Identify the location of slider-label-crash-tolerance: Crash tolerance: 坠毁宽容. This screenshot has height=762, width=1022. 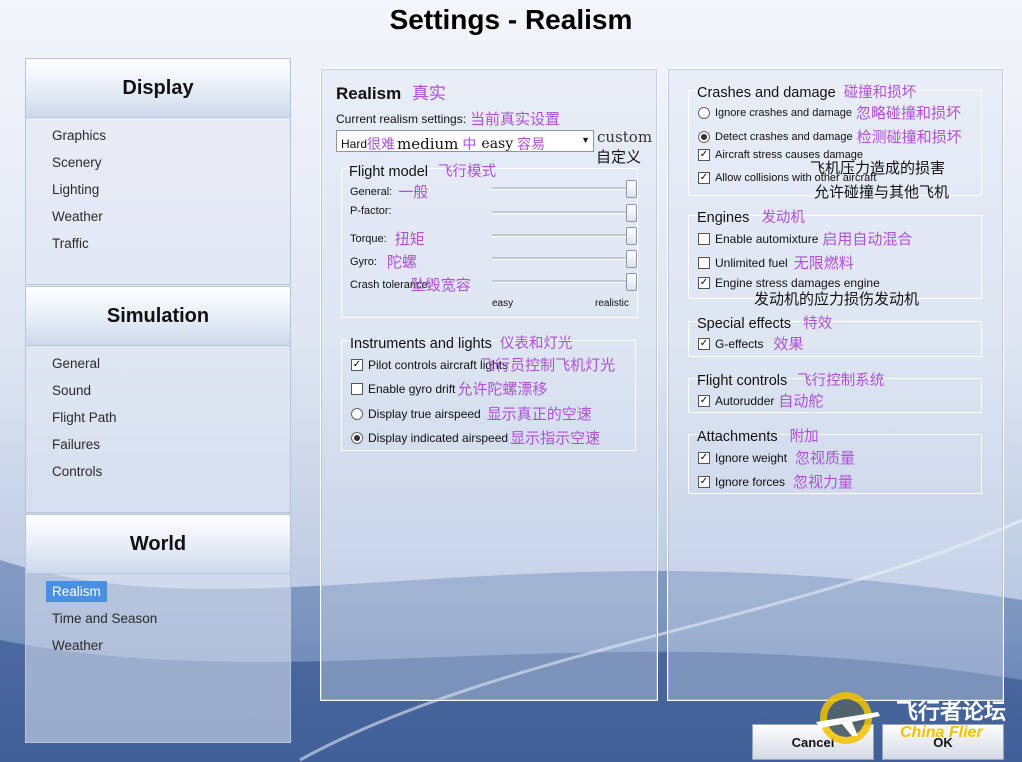
(410, 284).